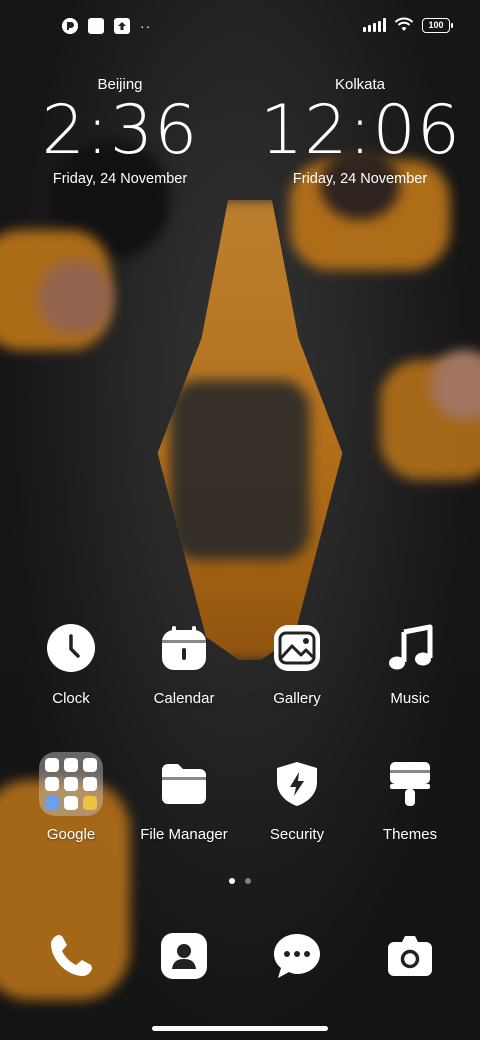 This screenshot has width=480, height=1040. I want to click on music-note-icon, so click(411, 647).